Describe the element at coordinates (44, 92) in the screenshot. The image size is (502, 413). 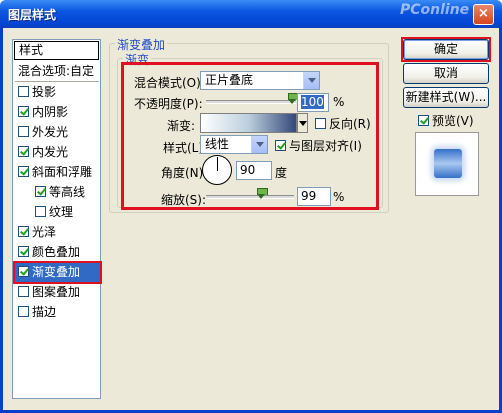
I see `style-item-label: 投影` at that location.